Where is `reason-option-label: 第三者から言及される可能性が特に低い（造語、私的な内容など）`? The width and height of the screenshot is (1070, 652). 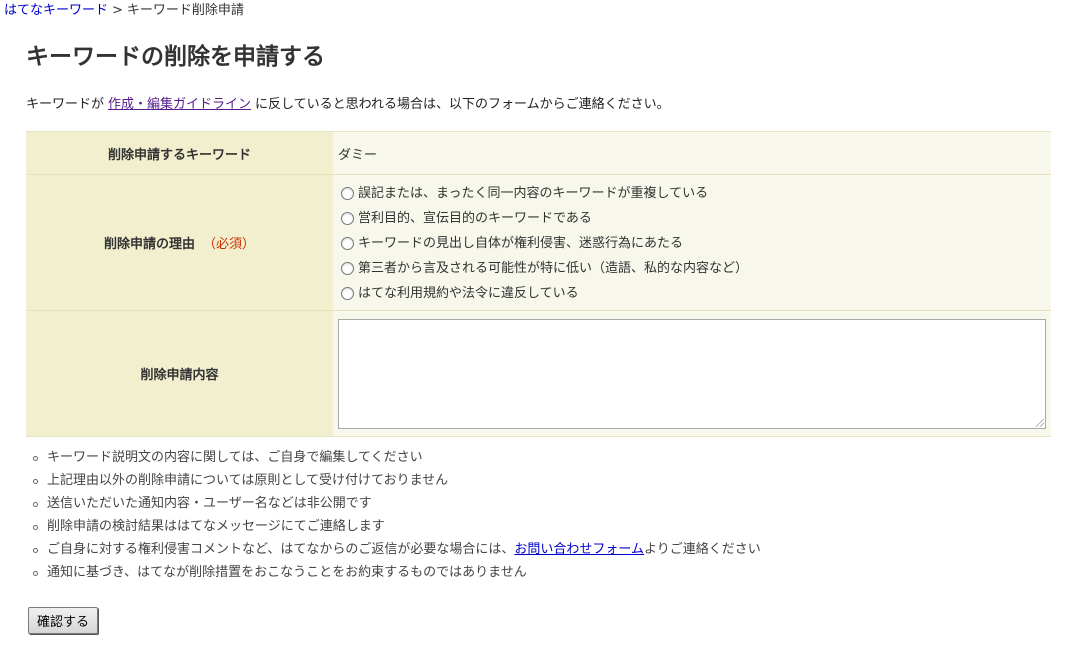
reason-option-label: 第三者から言及される可能性が特に低い（造語、私的な内容など） is located at coordinates (553, 268).